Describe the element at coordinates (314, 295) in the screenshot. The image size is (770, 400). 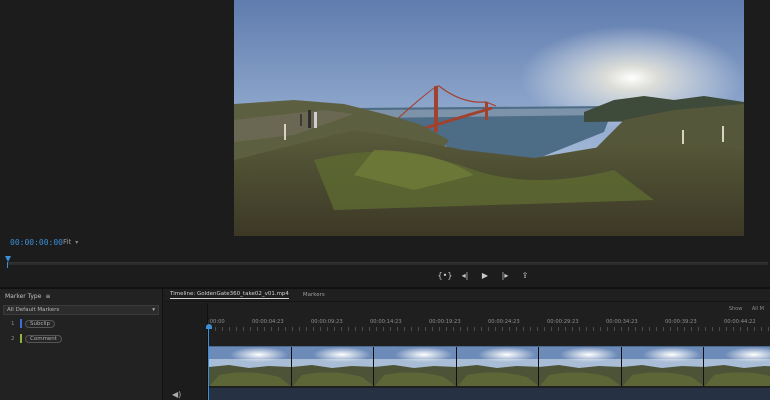
I see `tab-markers: Markers` at that location.